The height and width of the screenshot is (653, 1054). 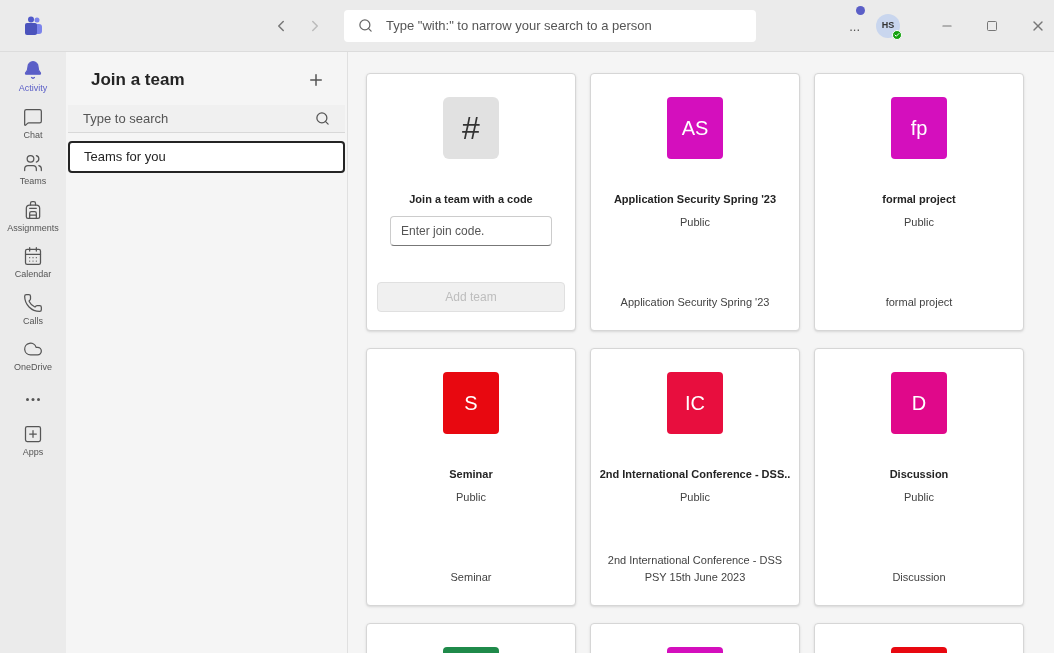 I want to click on panel-title: Join a team, so click(x=138, y=80).